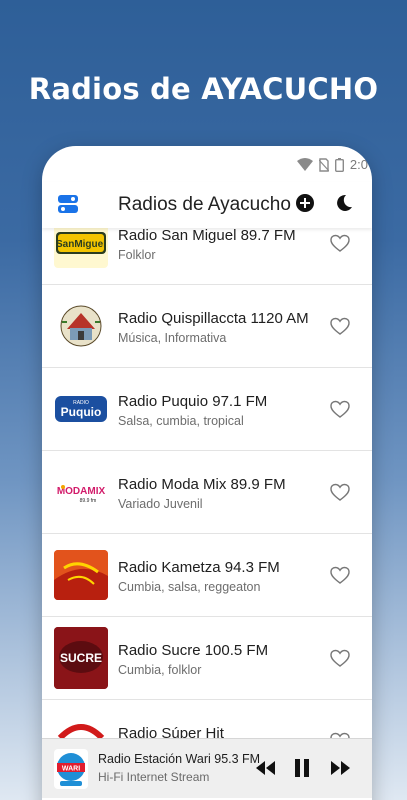 The image size is (407, 800). Describe the element at coordinates (181, 421) in the screenshot. I see `station-genre: Salsa, cumbia, tropical` at that location.